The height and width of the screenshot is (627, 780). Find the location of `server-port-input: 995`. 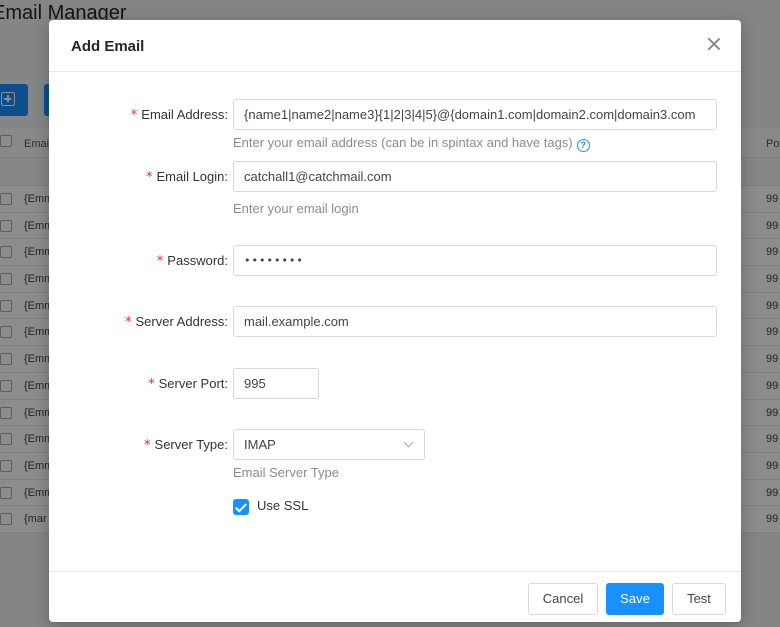

server-port-input: 995 is located at coordinates (276, 383).